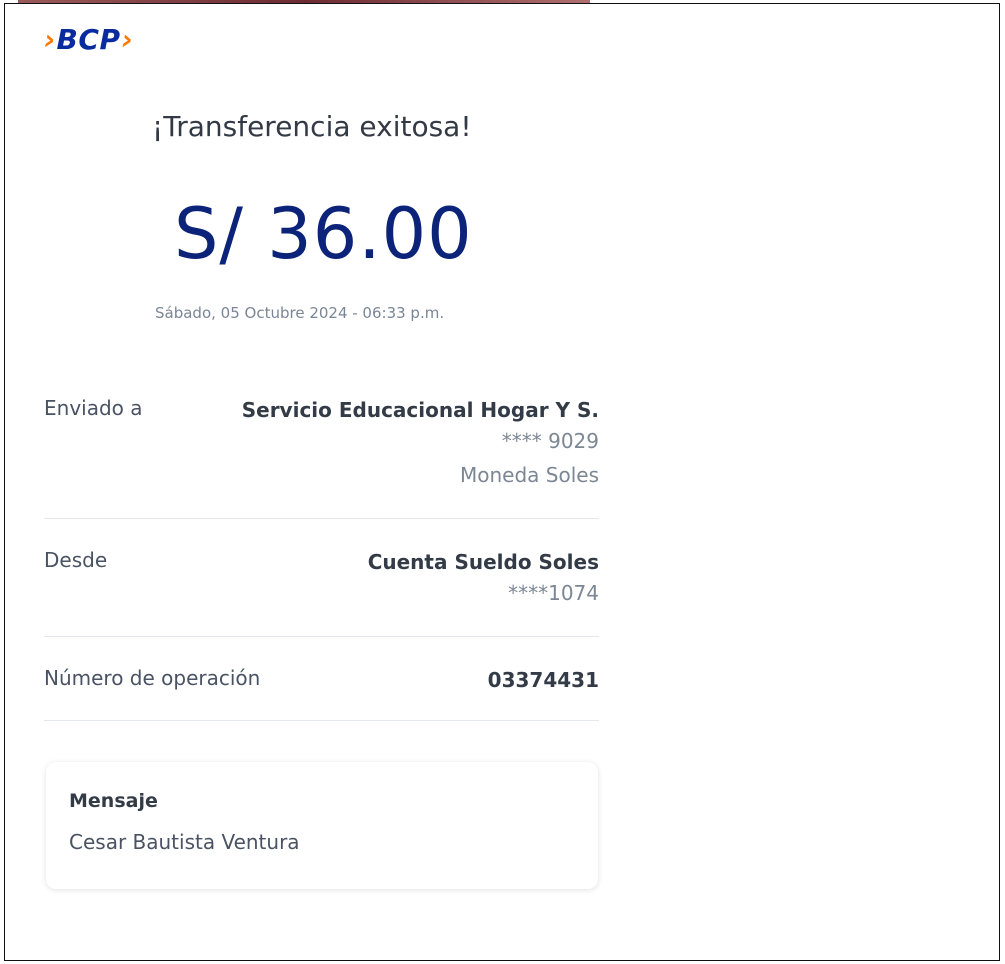  I want to click on from-label: Desde, so click(76, 560).